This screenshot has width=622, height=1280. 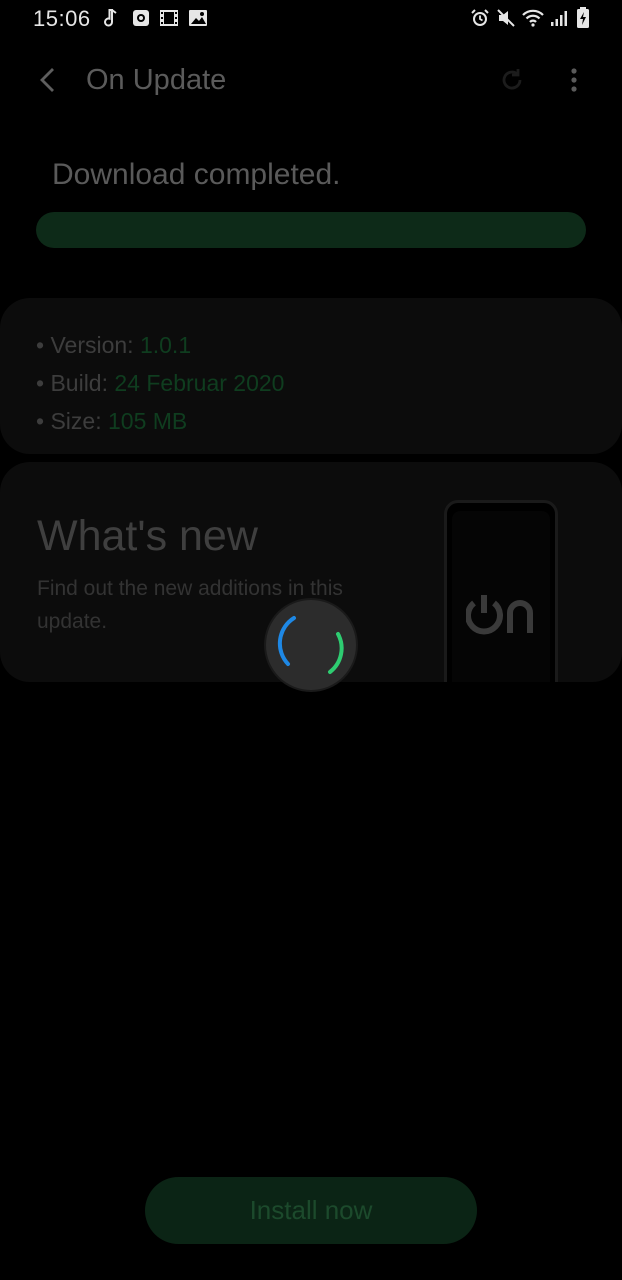 I want to click on size-value: 105 MB, so click(x=147, y=421).